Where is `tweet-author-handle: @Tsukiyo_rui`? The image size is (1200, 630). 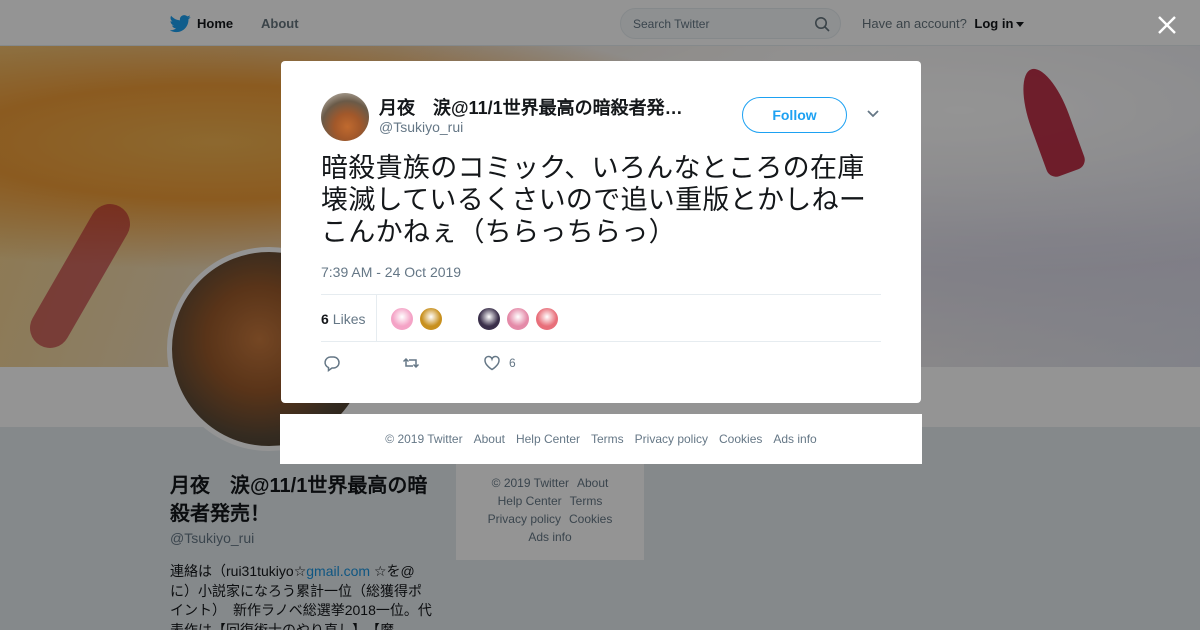
tweet-author-handle: @Tsukiyo_rui is located at coordinates (421, 127).